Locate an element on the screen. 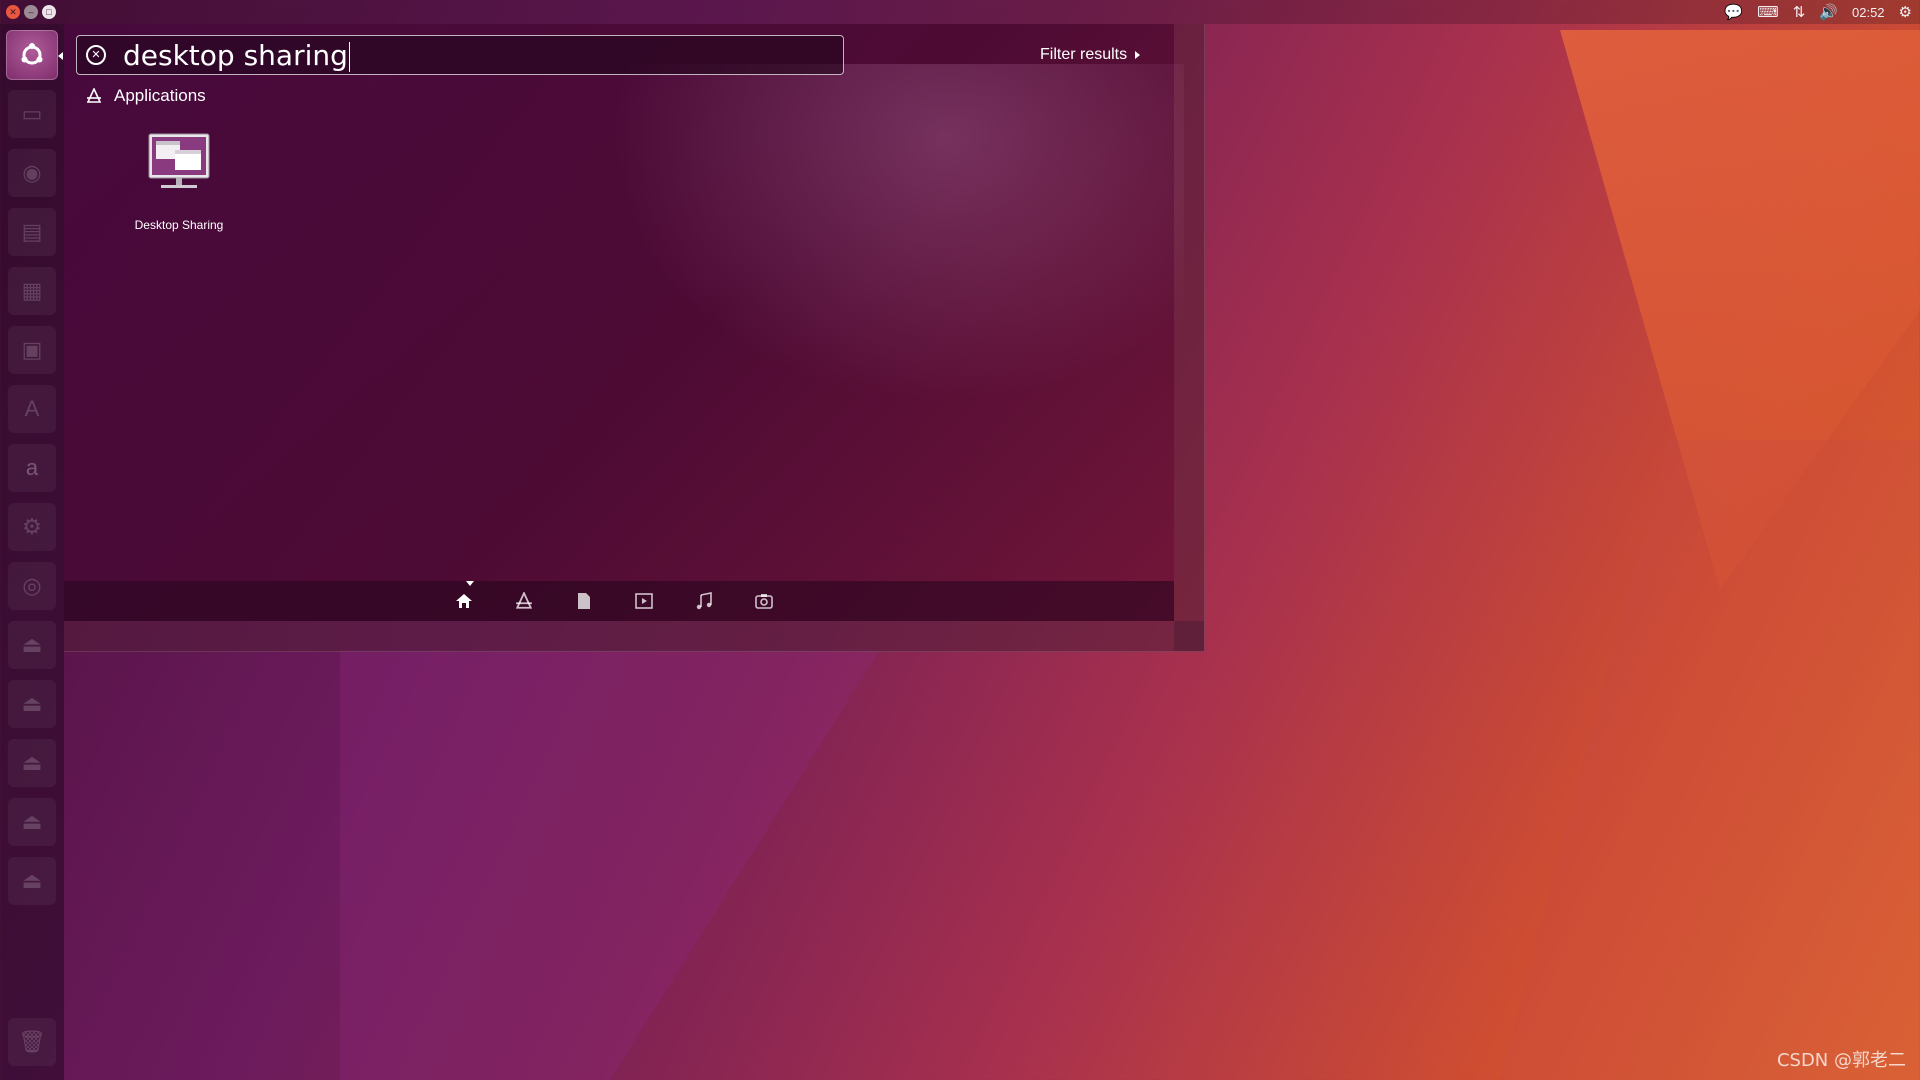  settings-icon: ⚙ is located at coordinates (32, 526).